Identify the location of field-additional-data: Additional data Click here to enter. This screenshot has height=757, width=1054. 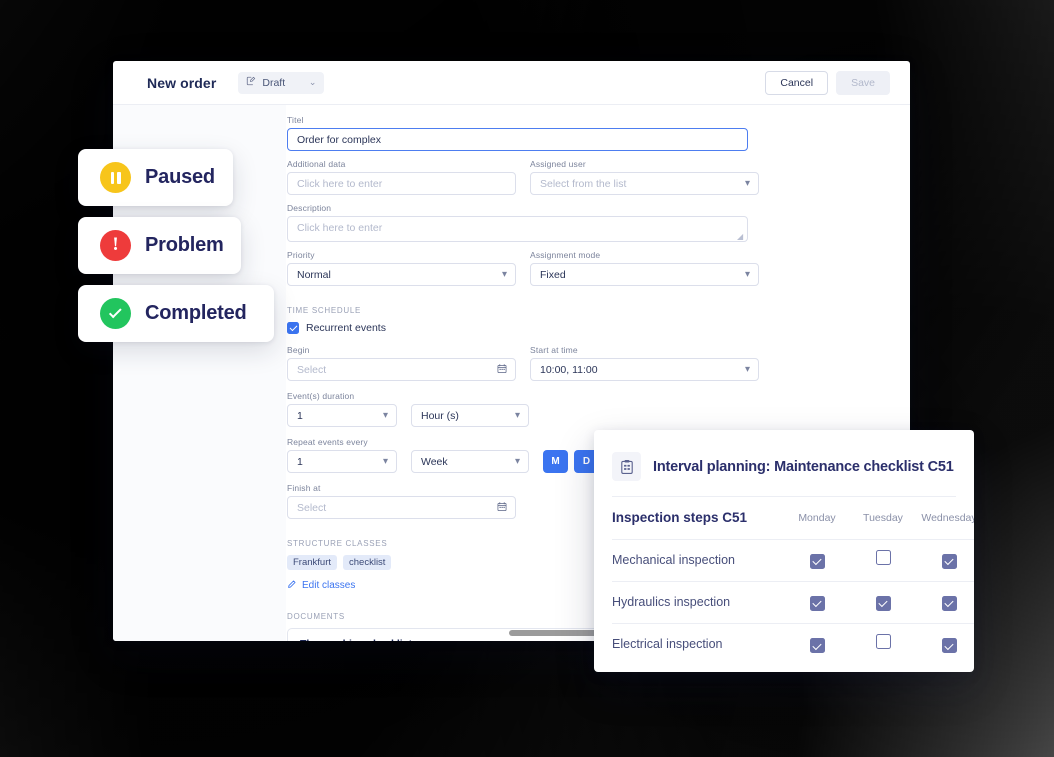
(401, 177).